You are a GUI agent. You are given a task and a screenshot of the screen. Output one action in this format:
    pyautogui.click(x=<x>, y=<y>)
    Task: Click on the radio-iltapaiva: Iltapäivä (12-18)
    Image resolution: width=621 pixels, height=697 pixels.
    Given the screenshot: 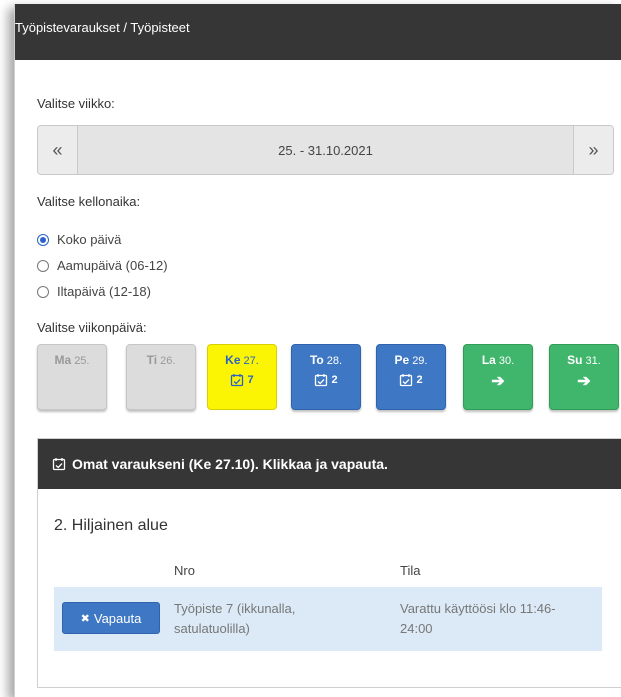 What is the action you would take?
    pyautogui.click(x=94, y=291)
    